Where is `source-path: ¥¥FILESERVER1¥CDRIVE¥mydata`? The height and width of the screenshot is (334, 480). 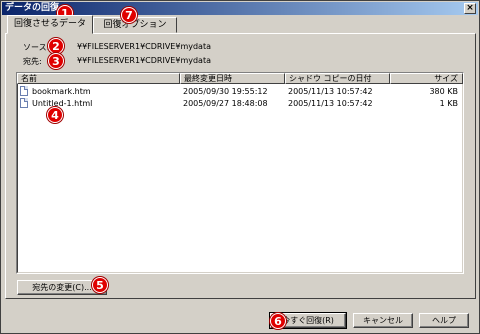
source-path: ¥¥FILESERVER1¥CDRIVE¥mydata is located at coordinates (144, 46).